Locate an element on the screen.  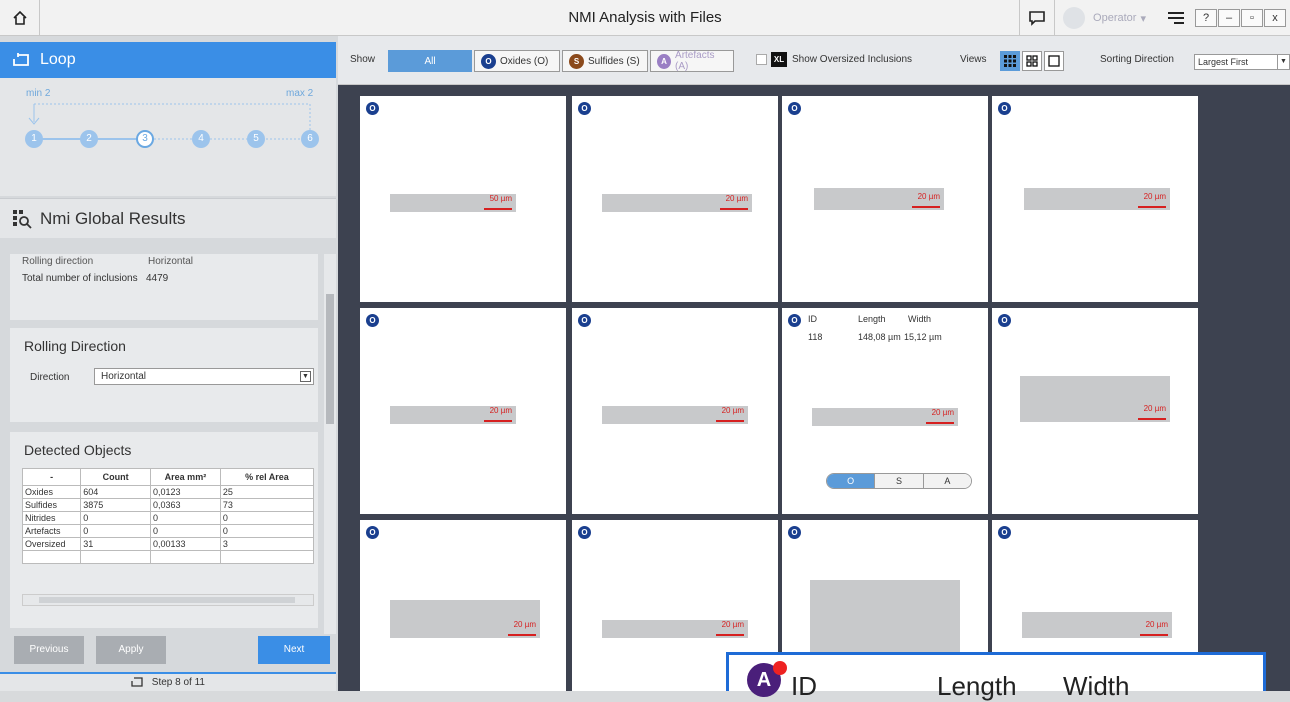
table-cell: 0,00133 is located at coordinates (185, 544).